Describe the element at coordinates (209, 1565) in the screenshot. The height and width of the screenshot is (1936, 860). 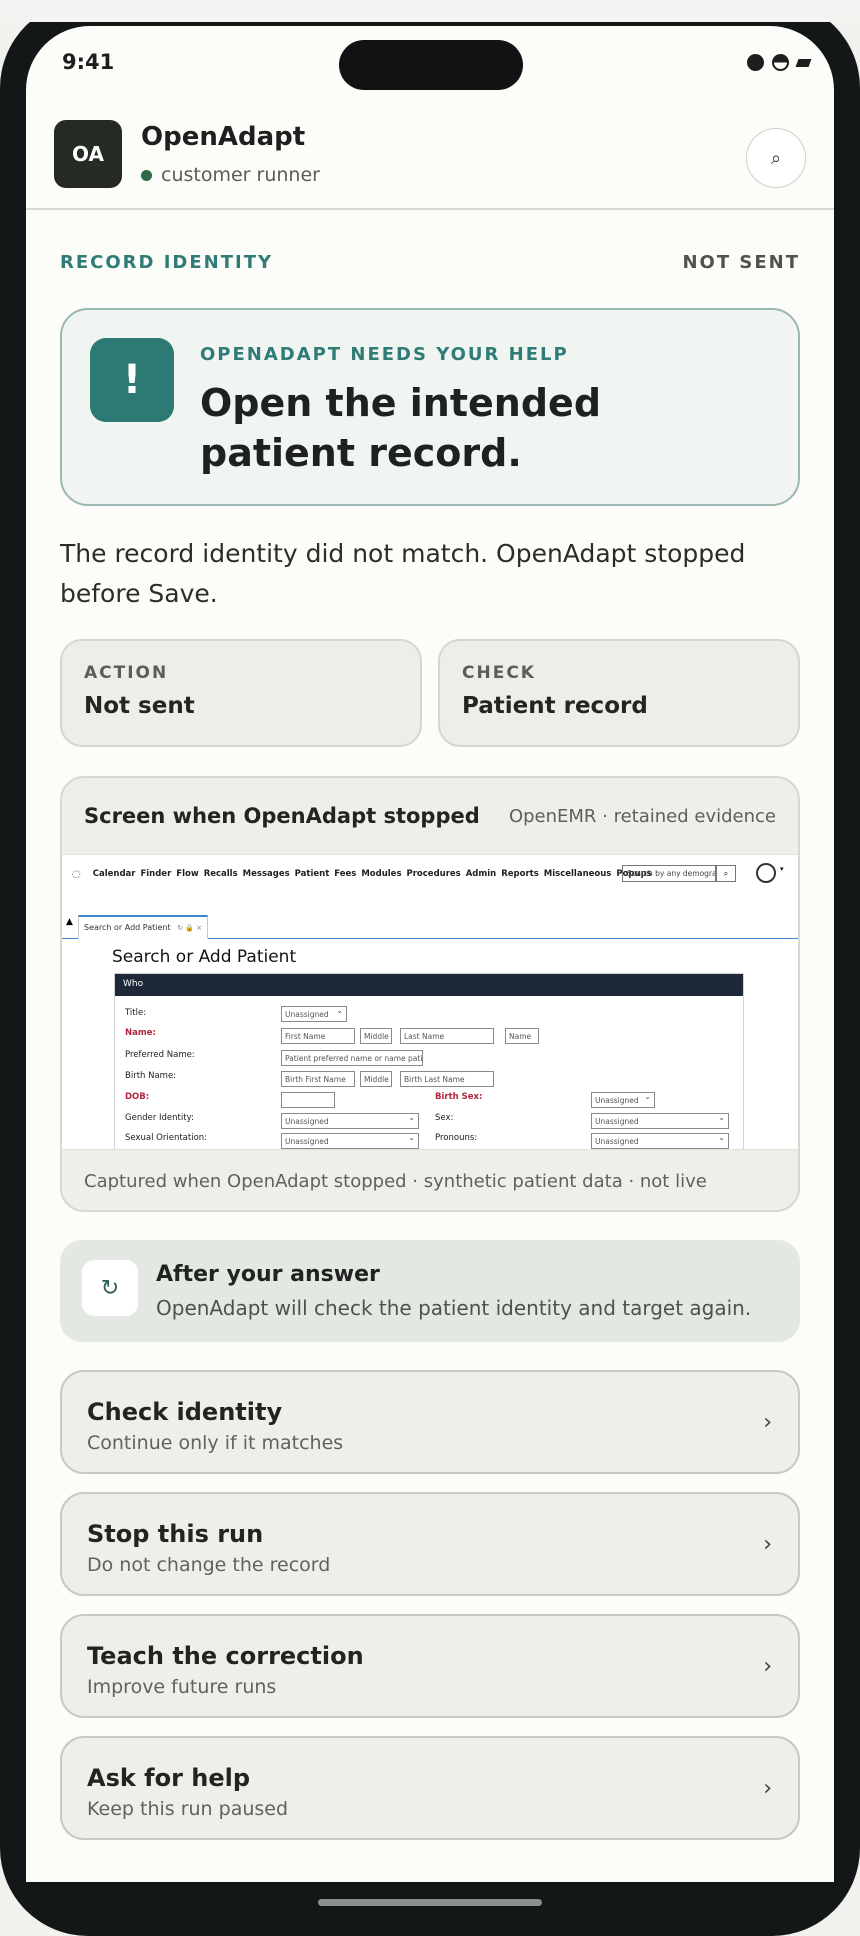
I see `choice-subtitle: Do not change the record` at that location.